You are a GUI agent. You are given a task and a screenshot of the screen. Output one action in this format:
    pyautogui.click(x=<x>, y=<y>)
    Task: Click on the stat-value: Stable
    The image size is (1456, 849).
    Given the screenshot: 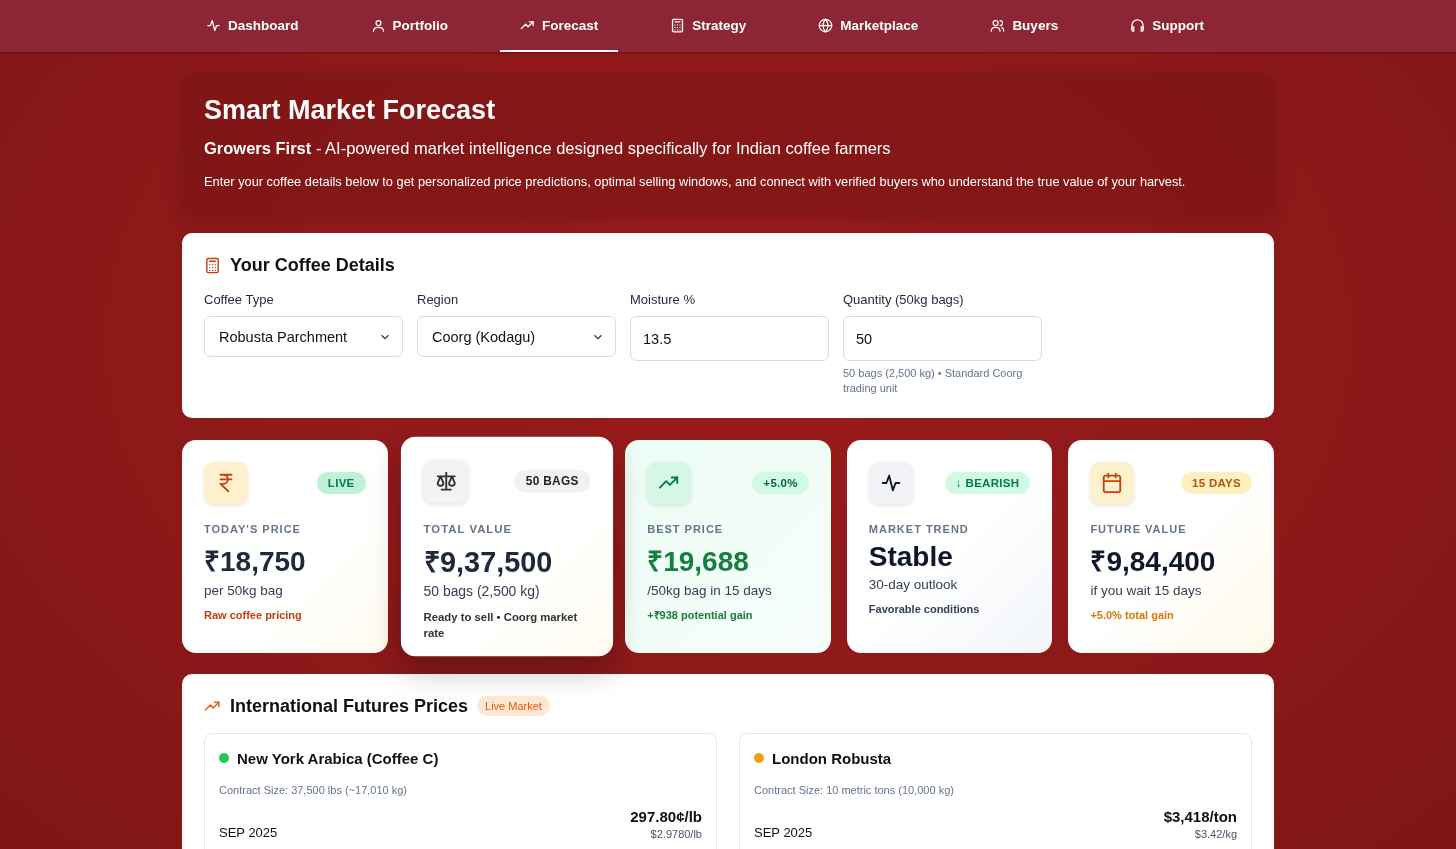 What is the action you would take?
    pyautogui.click(x=911, y=556)
    